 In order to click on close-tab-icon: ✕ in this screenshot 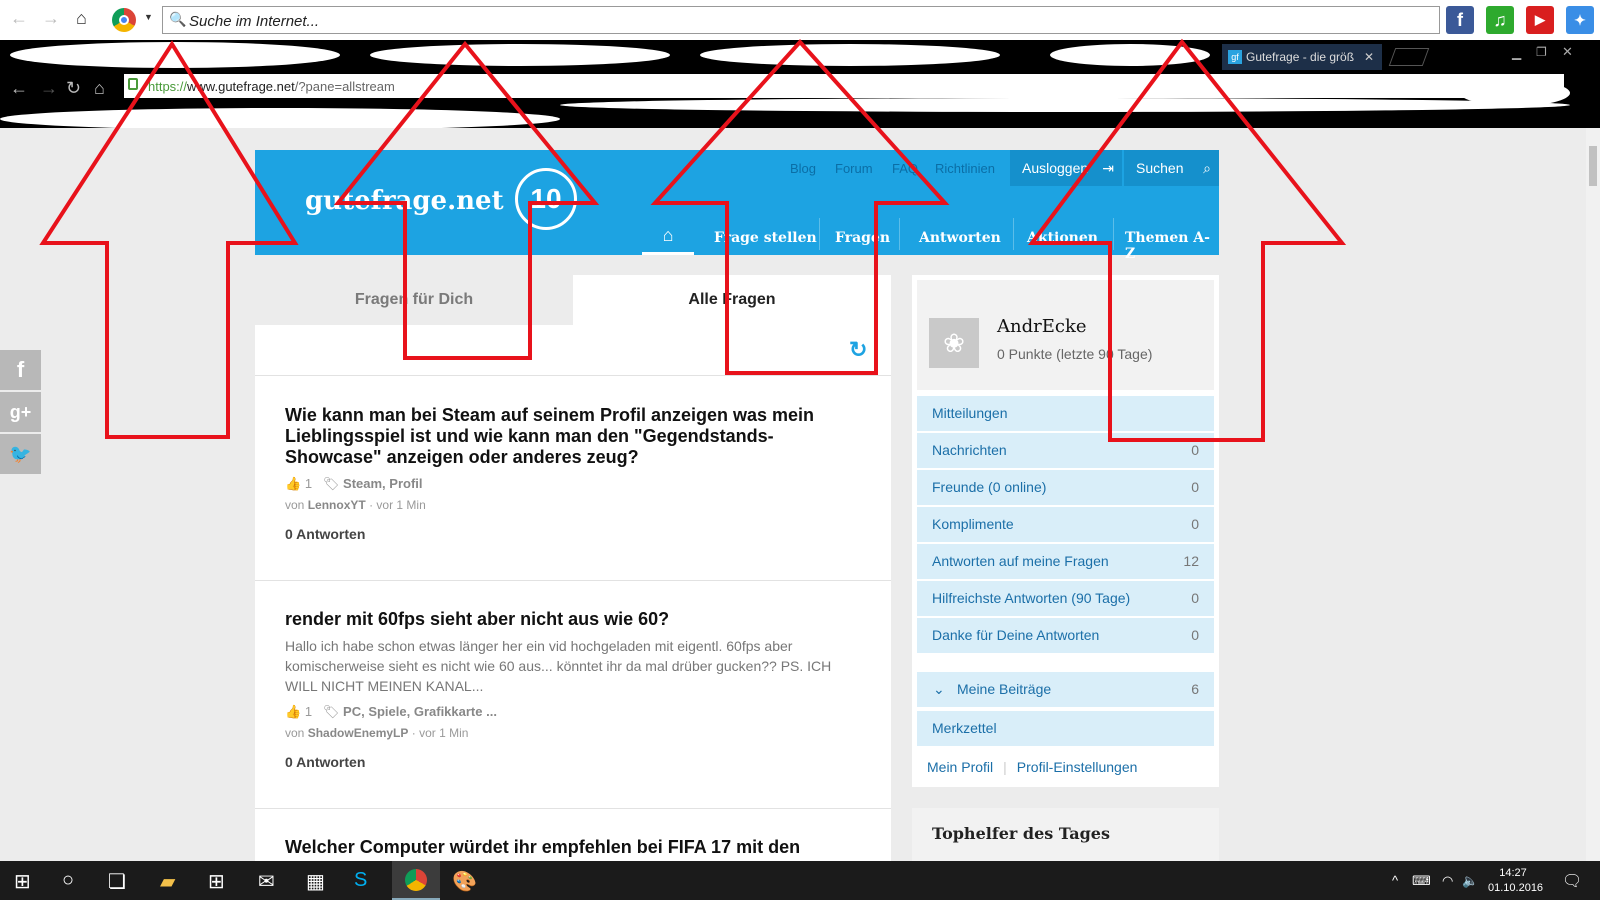, I will do `click(1369, 57)`.